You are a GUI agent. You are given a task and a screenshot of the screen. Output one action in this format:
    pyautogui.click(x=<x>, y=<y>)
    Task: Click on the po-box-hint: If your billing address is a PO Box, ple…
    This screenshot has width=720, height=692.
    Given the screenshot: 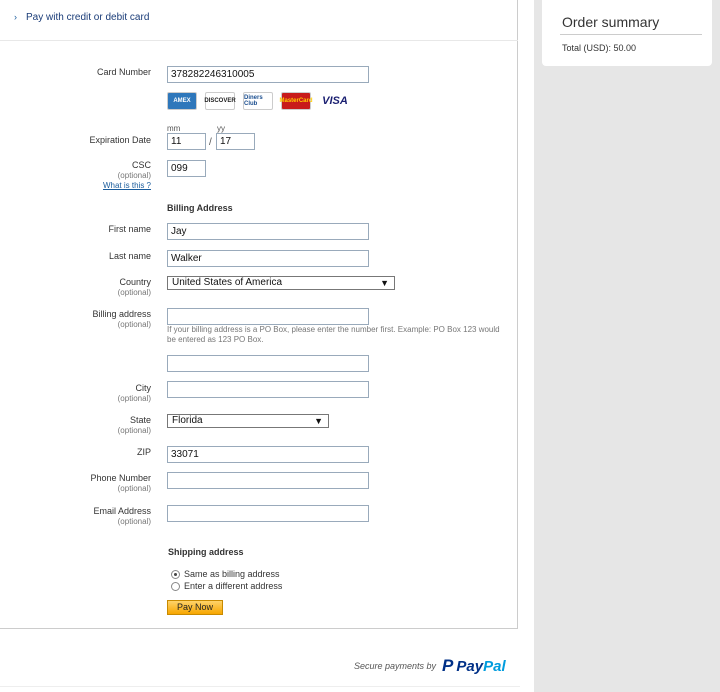 What is the action you would take?
    pyautogui.click(x=333, y=334)
    